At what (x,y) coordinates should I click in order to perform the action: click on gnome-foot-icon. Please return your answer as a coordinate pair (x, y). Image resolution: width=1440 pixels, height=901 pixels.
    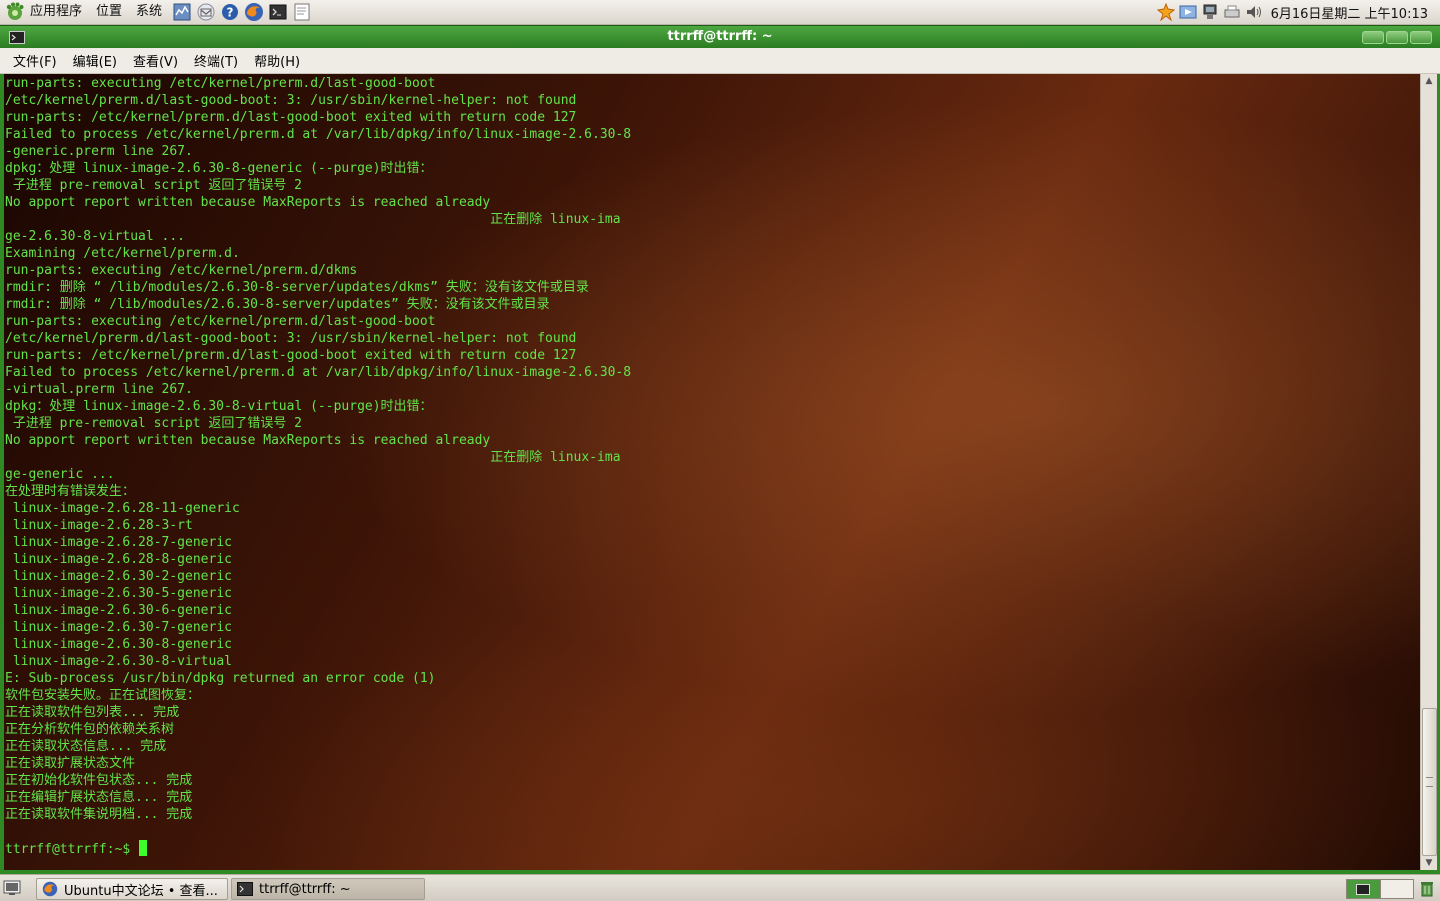
    Looking at the image, I should click on (15, 11).